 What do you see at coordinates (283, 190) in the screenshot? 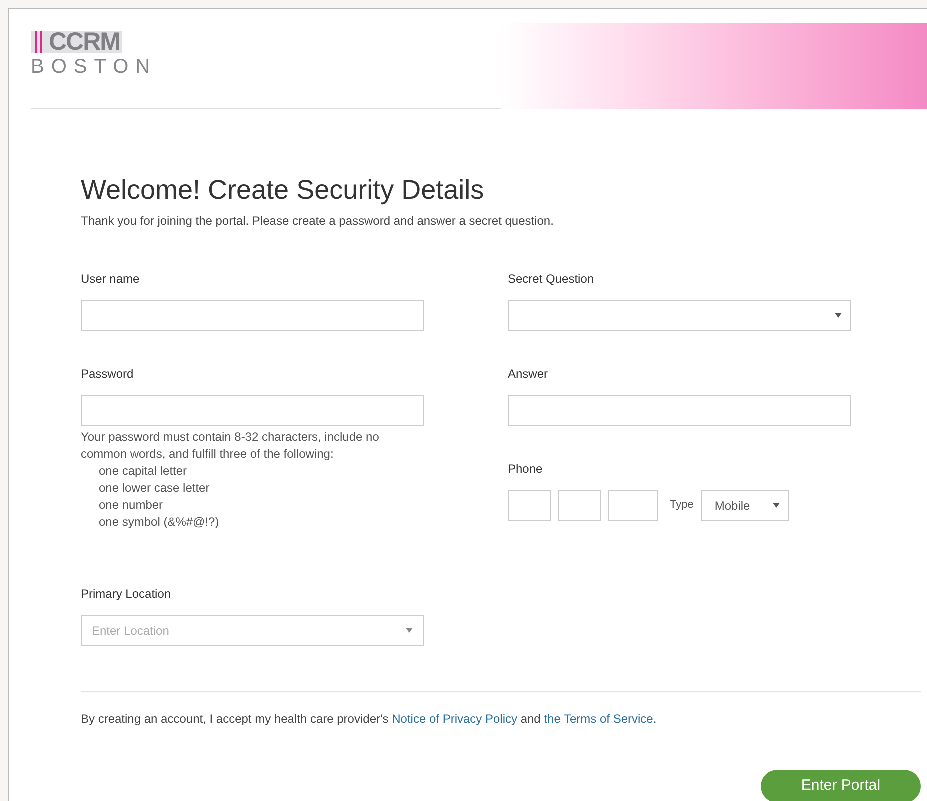
I see `page-title: Welcome! Create Security Details` at bounding box center [283, 190].